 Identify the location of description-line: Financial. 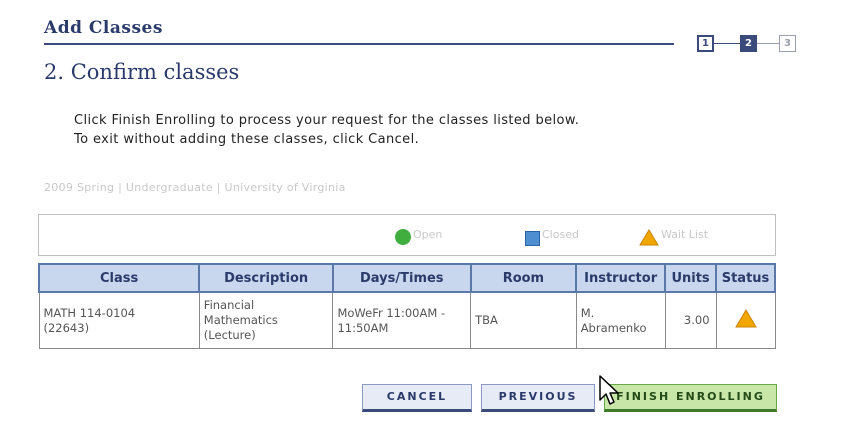
(229, 305).